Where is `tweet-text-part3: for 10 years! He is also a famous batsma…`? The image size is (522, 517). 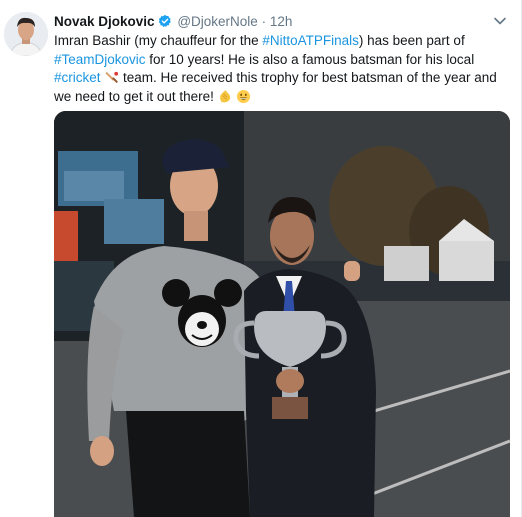
tweet-text-part3: for 10 years! He is also a famous batsma… is located at coordinates (310, 59).